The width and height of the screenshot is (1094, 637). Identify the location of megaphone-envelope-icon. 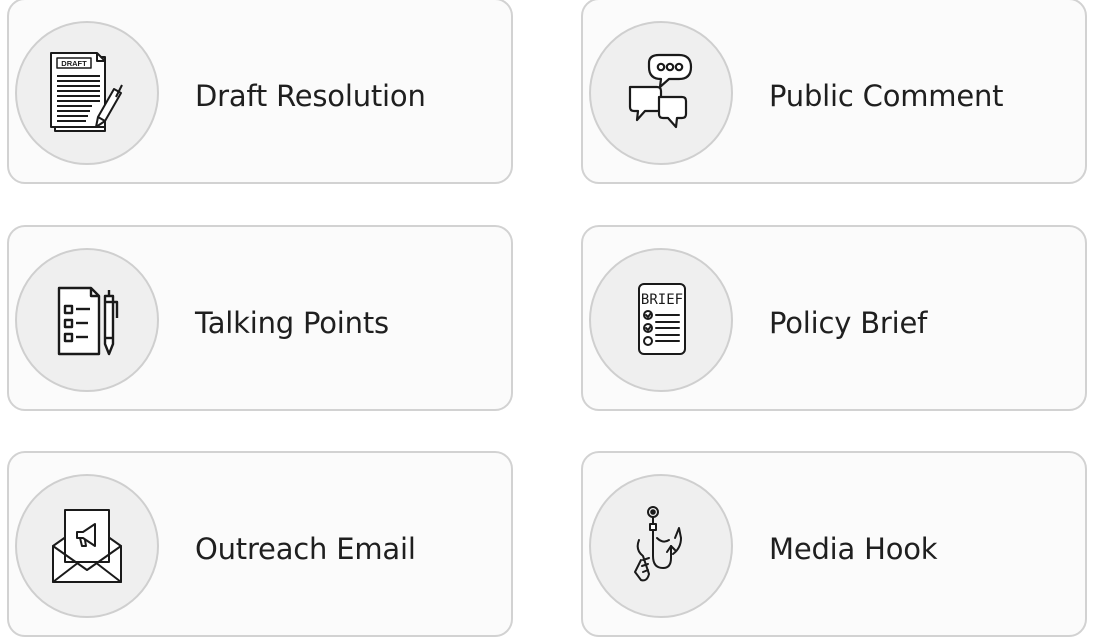
(87, 546).